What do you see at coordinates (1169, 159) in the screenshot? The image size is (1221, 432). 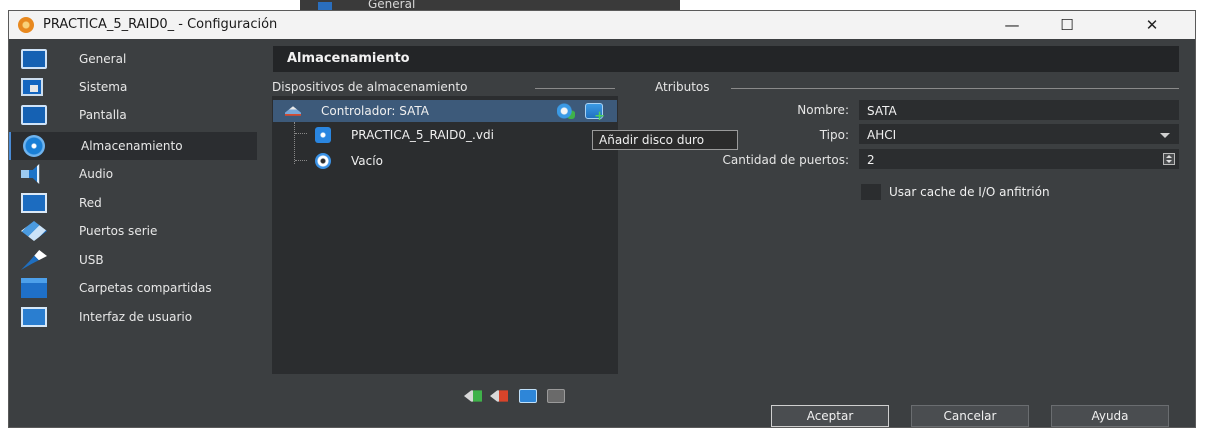 I see `spinner-arrows-icon` at bounding box center [1169, 159].